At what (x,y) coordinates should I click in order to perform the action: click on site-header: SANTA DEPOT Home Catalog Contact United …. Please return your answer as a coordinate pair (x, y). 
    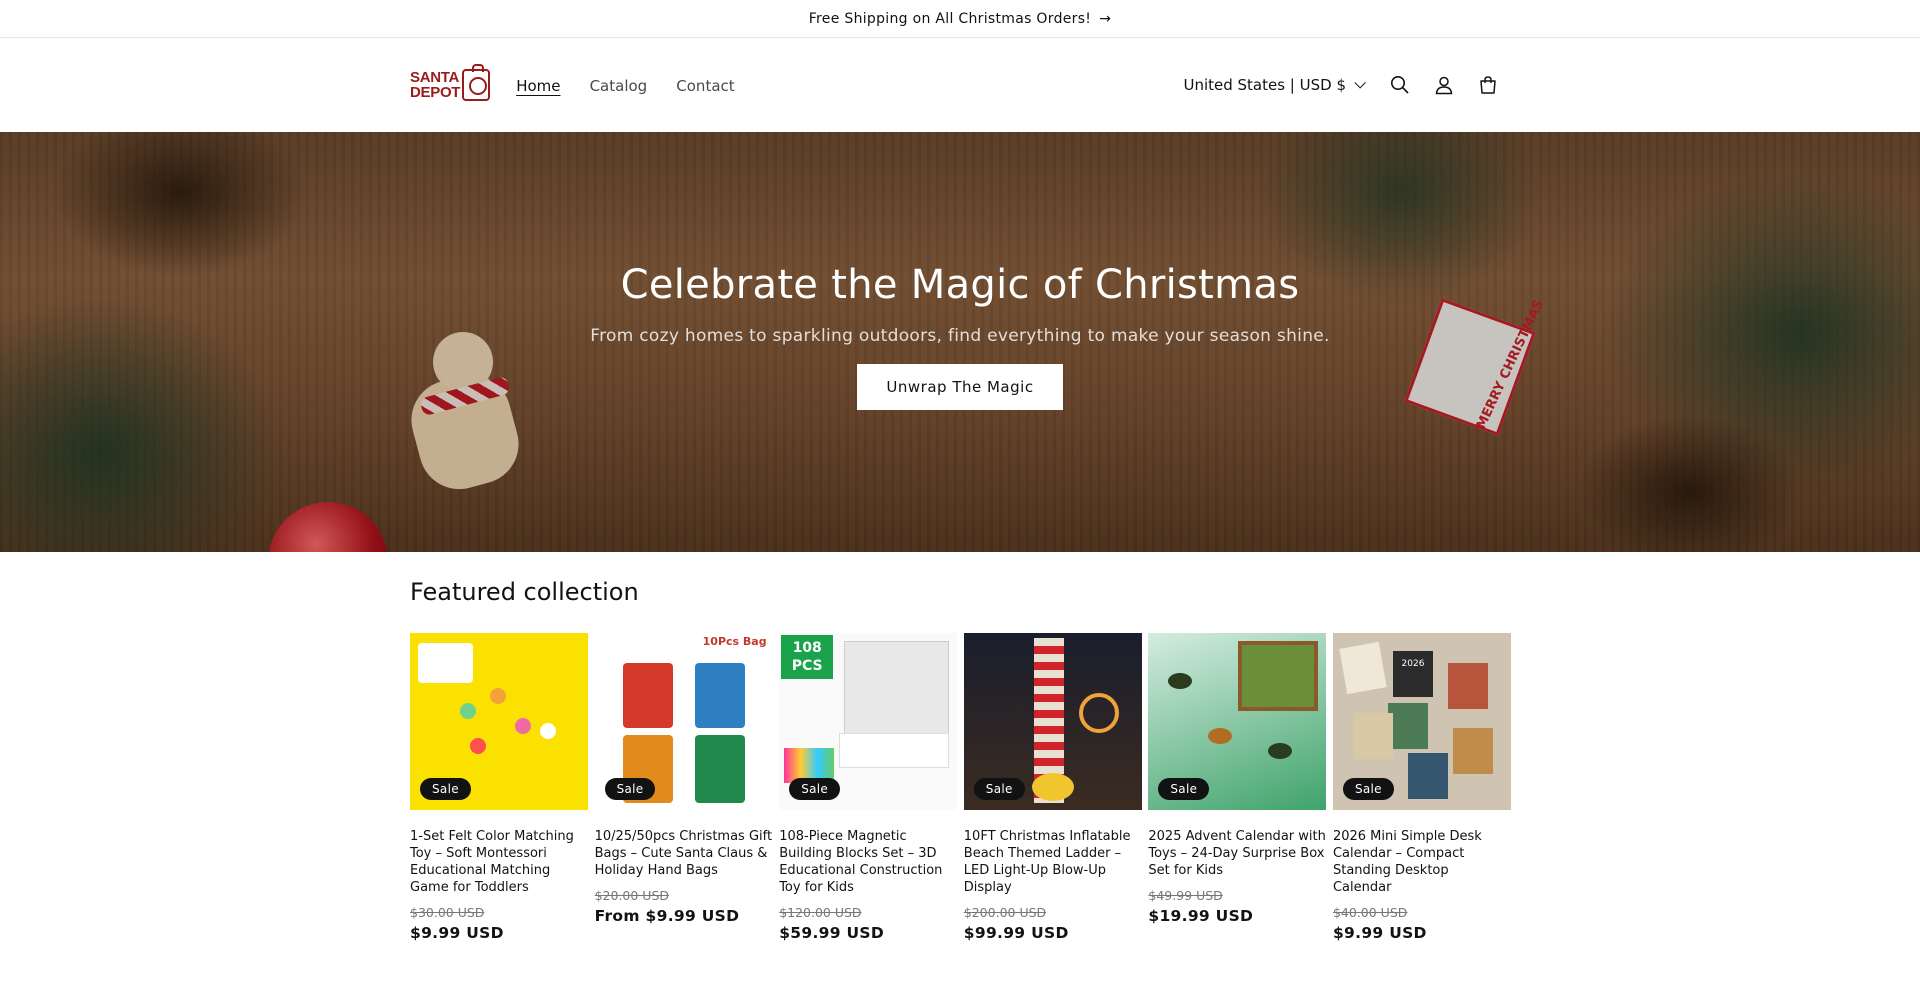
    Looking at the image, I should click on (960, 85).